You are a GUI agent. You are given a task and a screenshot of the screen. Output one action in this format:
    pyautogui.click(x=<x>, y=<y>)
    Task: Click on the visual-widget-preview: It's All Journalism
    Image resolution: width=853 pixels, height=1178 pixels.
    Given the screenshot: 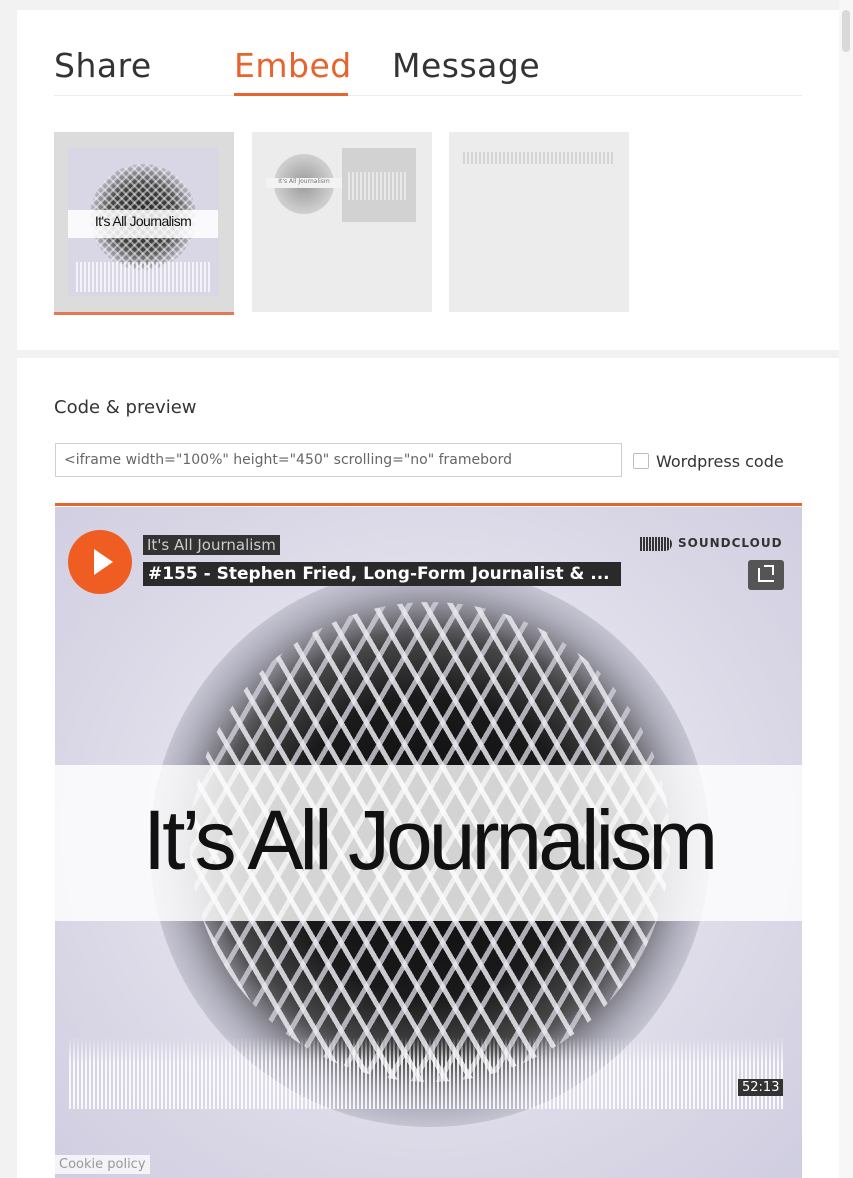 What is the action you would take?
    pyautogui.click(x=143, y=222)
    